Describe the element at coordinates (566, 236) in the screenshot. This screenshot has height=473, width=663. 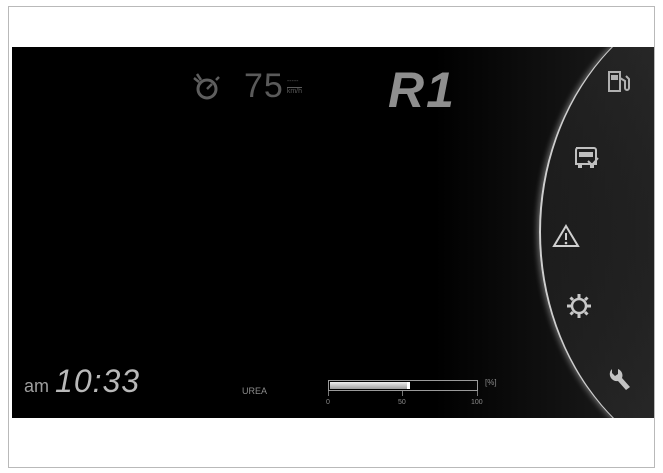
I see `warning-icon` at that location.